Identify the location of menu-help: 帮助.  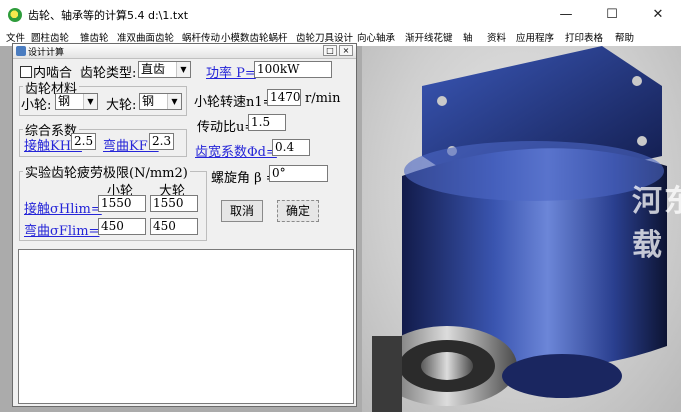
(624, 37).